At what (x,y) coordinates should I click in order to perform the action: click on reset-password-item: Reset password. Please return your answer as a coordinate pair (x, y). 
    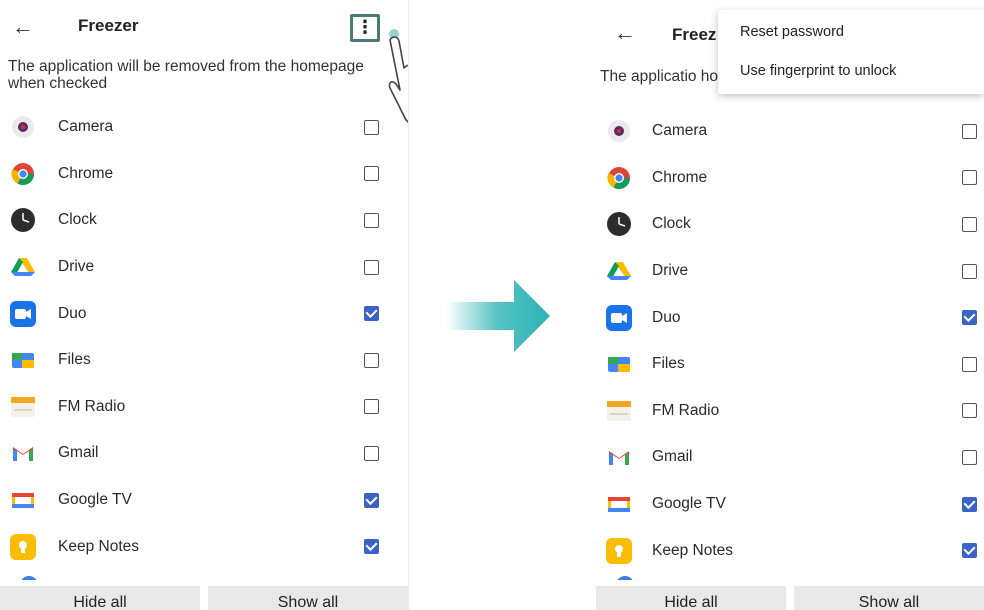
    Looking at the image, I should click on (792, 32).